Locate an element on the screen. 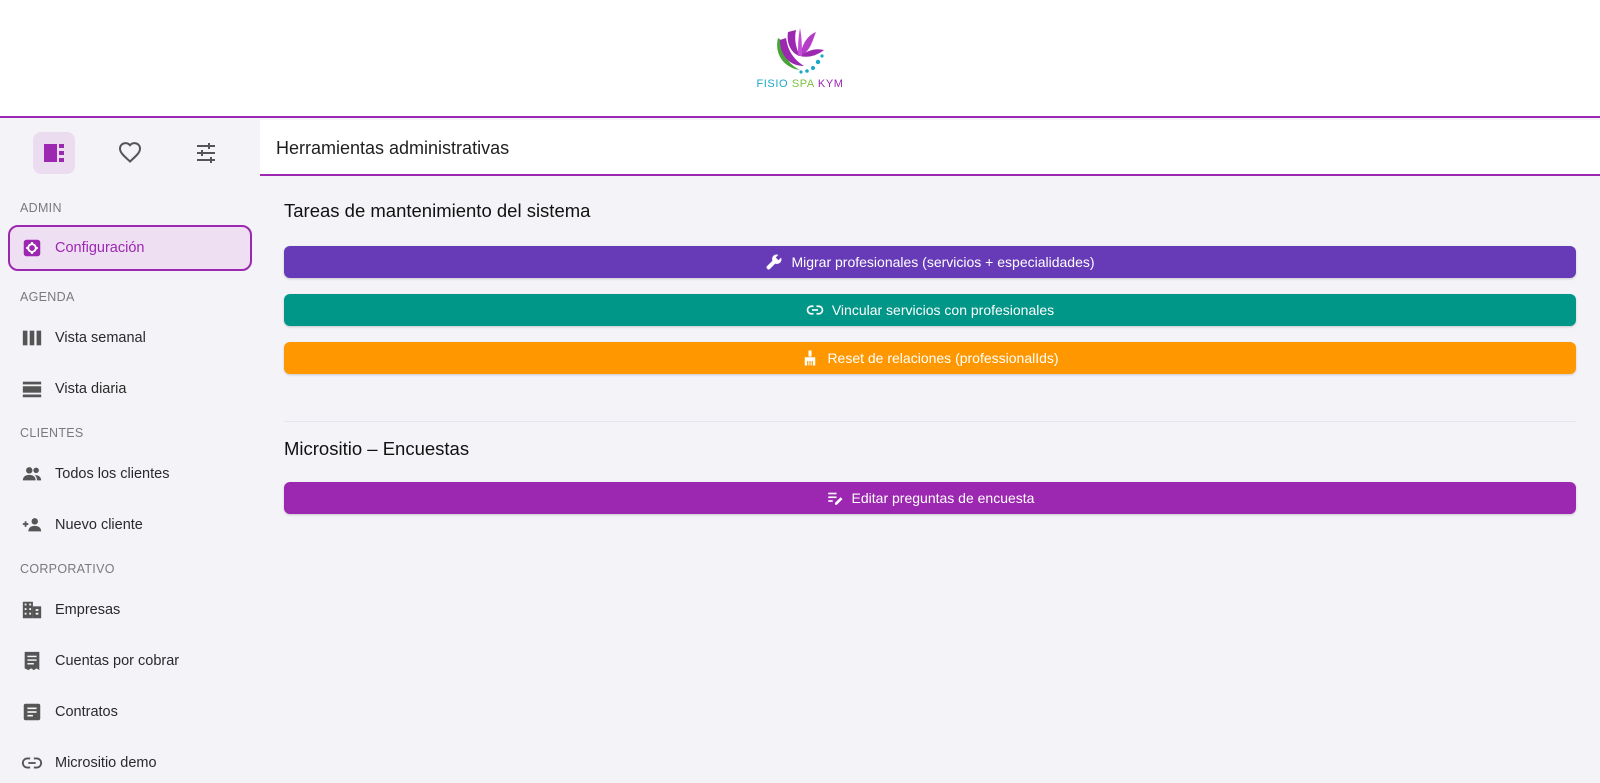 Image resolution: width=1600 pixels, height=783 pixels. brand-wordmark: FISIO SPA KYM is located at coordinates (800, 84).